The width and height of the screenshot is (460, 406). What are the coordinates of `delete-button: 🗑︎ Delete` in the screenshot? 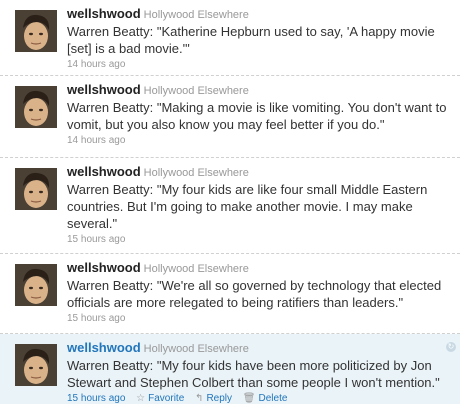 It's located at (265, 398).